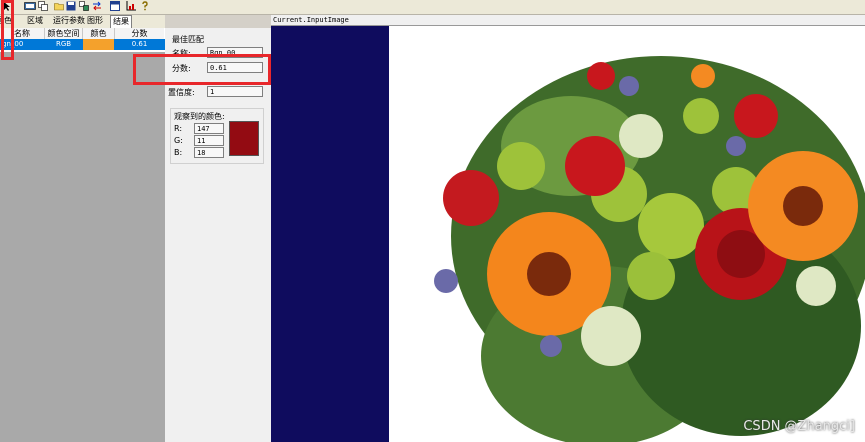 The height and width of the screenshot is (442, 865). I want to click on observed-color-group: 观察到的颜色: R: 147 G: 11 B: 18, so click(217, 136).